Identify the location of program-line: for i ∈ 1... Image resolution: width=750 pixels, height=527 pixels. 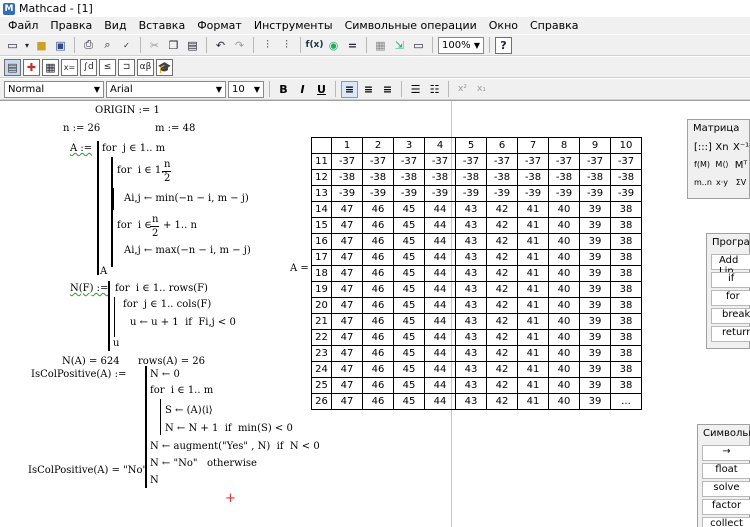
(142, 171).